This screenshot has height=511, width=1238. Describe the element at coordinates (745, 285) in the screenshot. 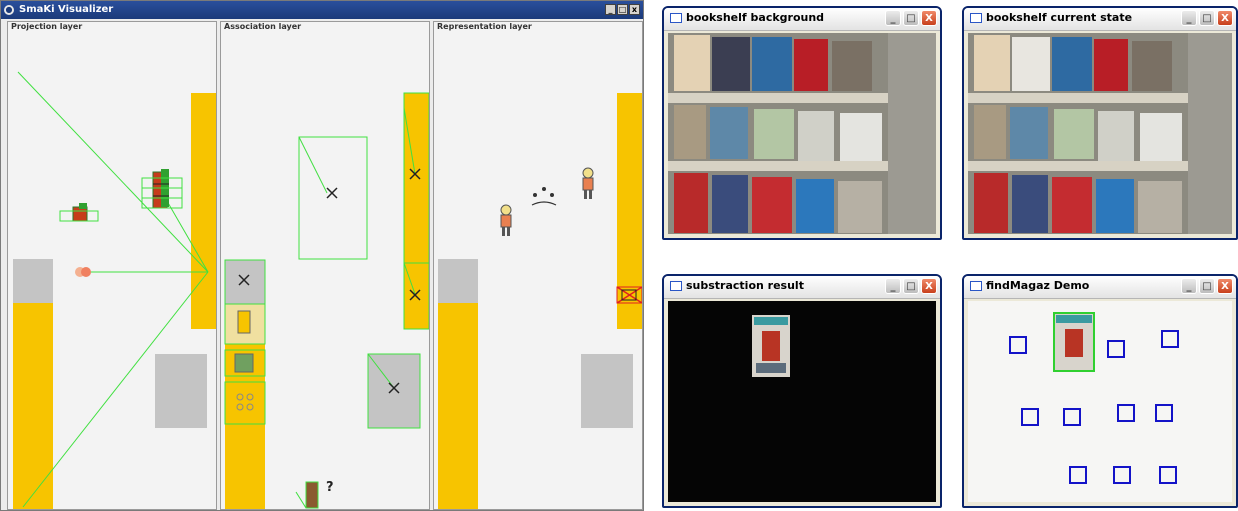

I see `window-title: substraction result` at that location.